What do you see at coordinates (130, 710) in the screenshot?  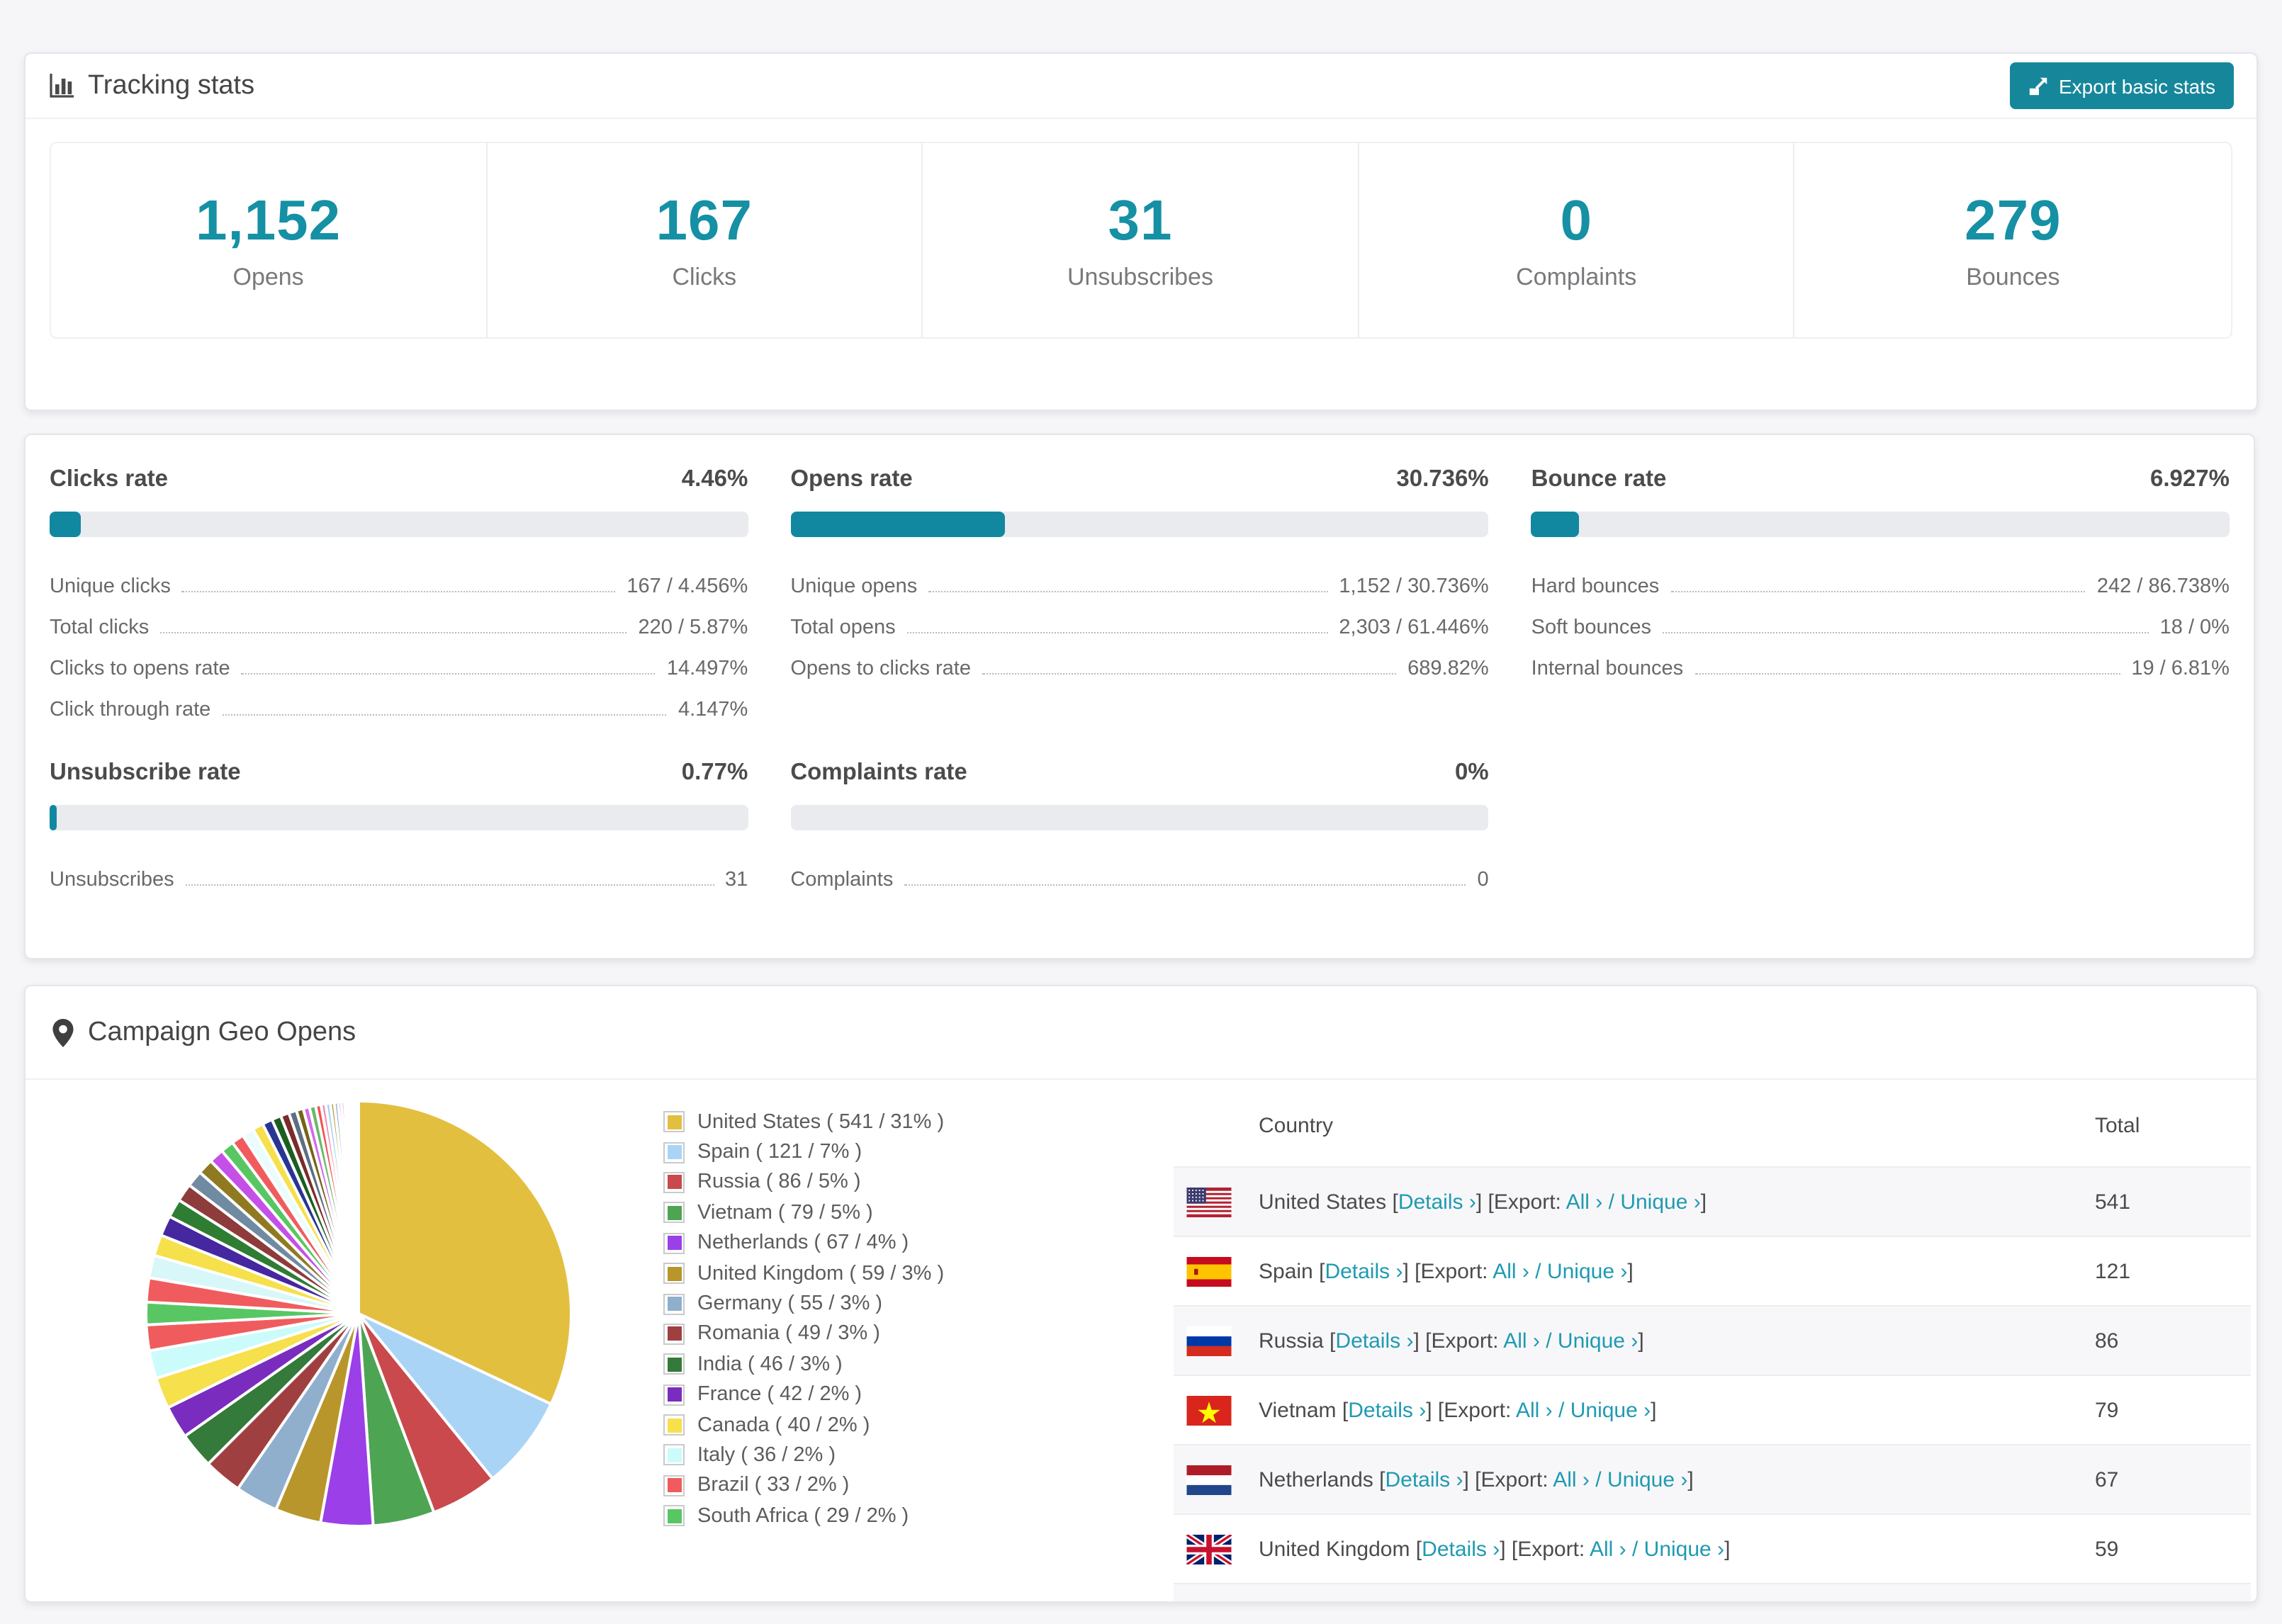 I see `rate-row-label: Click through rate` at bounding box center [130, 710].